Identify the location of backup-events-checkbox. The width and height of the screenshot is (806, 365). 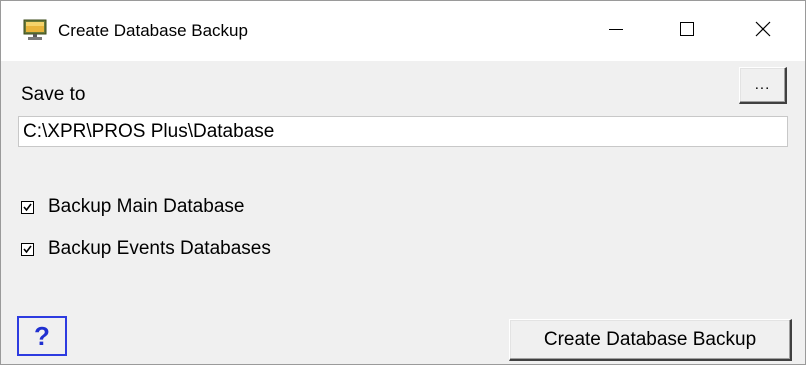
(27, 249).